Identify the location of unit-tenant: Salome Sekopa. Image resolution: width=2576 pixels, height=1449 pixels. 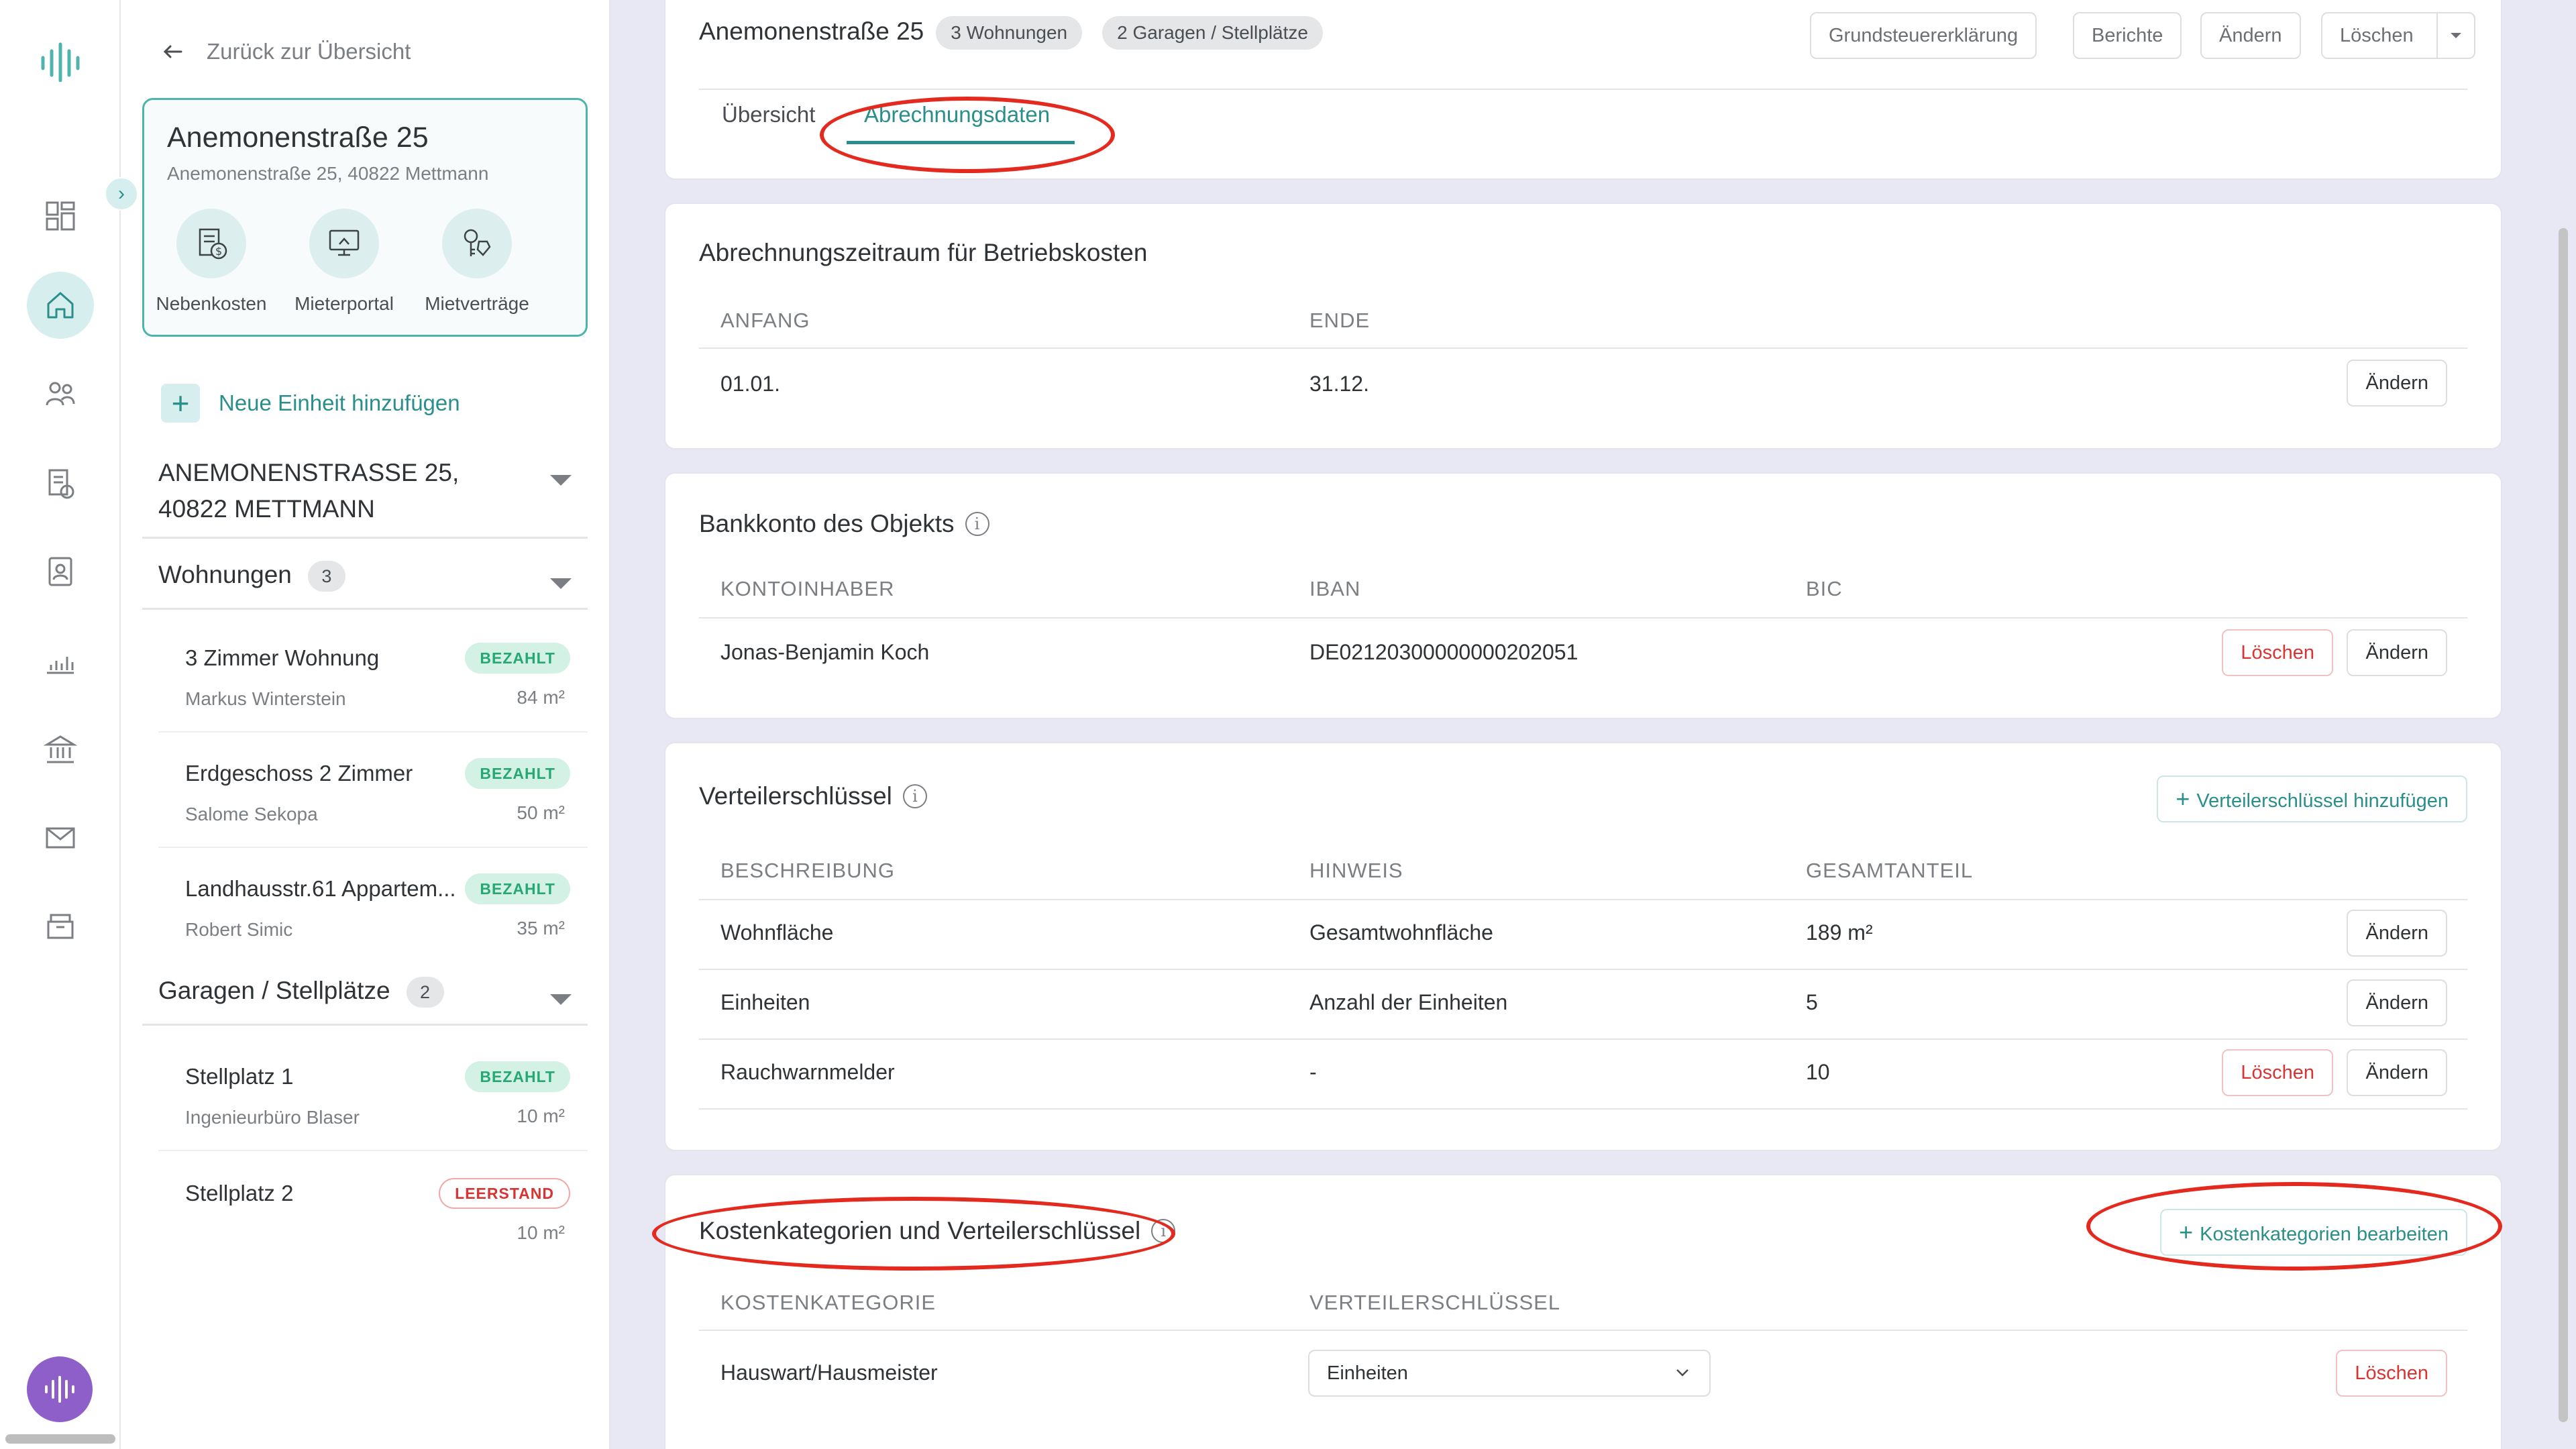
(251, 814).